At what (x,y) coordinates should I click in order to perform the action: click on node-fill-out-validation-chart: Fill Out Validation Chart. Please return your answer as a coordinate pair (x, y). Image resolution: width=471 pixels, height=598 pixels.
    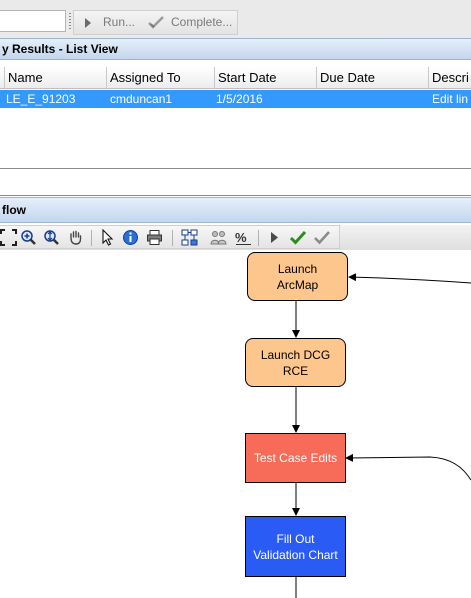
    Looking at the image, I should click on (295, 546).